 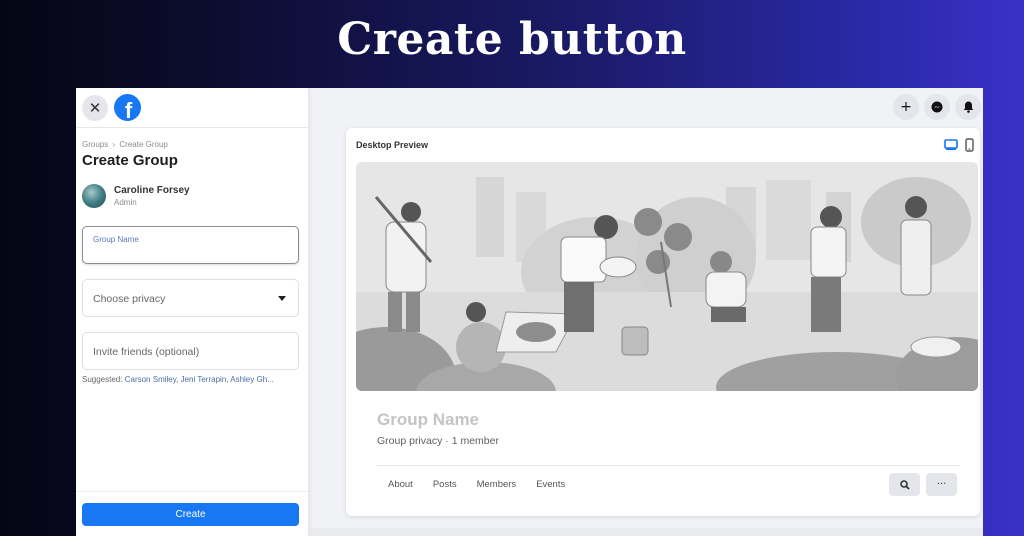 I want to click on group-name-input: Group Name, so click(x=190, y=245).